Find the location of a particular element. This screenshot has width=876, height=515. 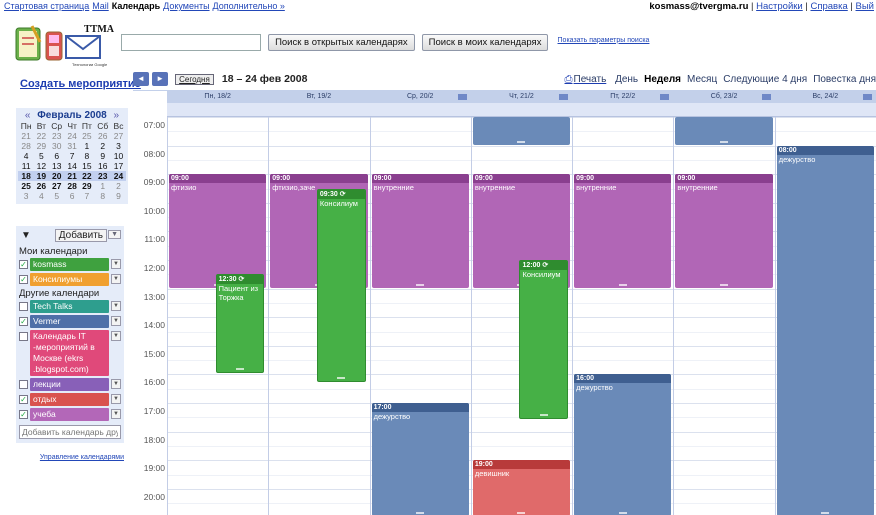

calendar-item: ✓ Консилиумы ▼ is located at coordinates (70, 279).